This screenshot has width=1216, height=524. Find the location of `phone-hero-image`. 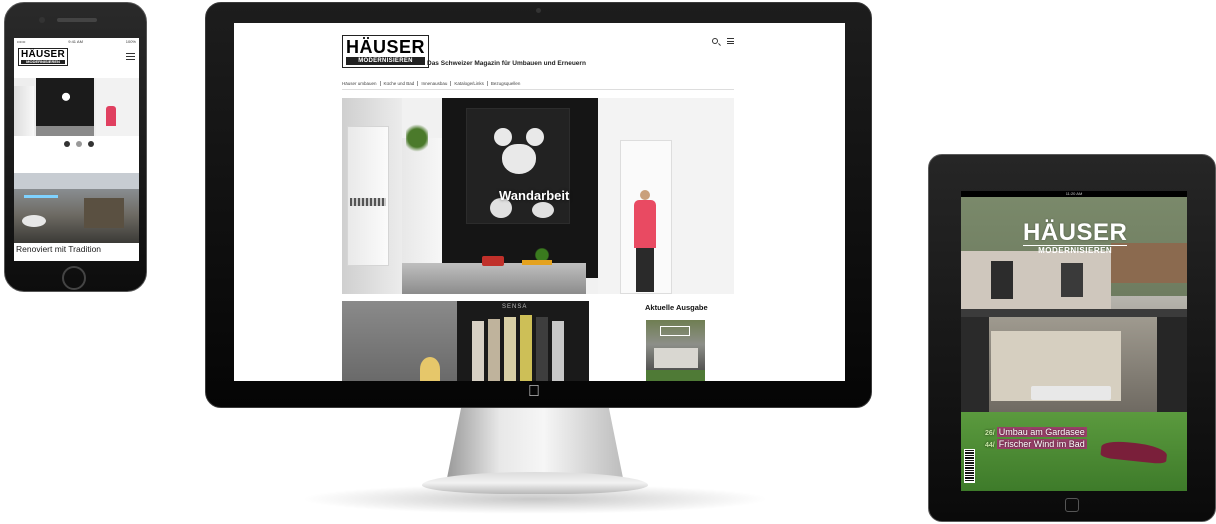

phone-hero-image is located at coordinates (76, 107).